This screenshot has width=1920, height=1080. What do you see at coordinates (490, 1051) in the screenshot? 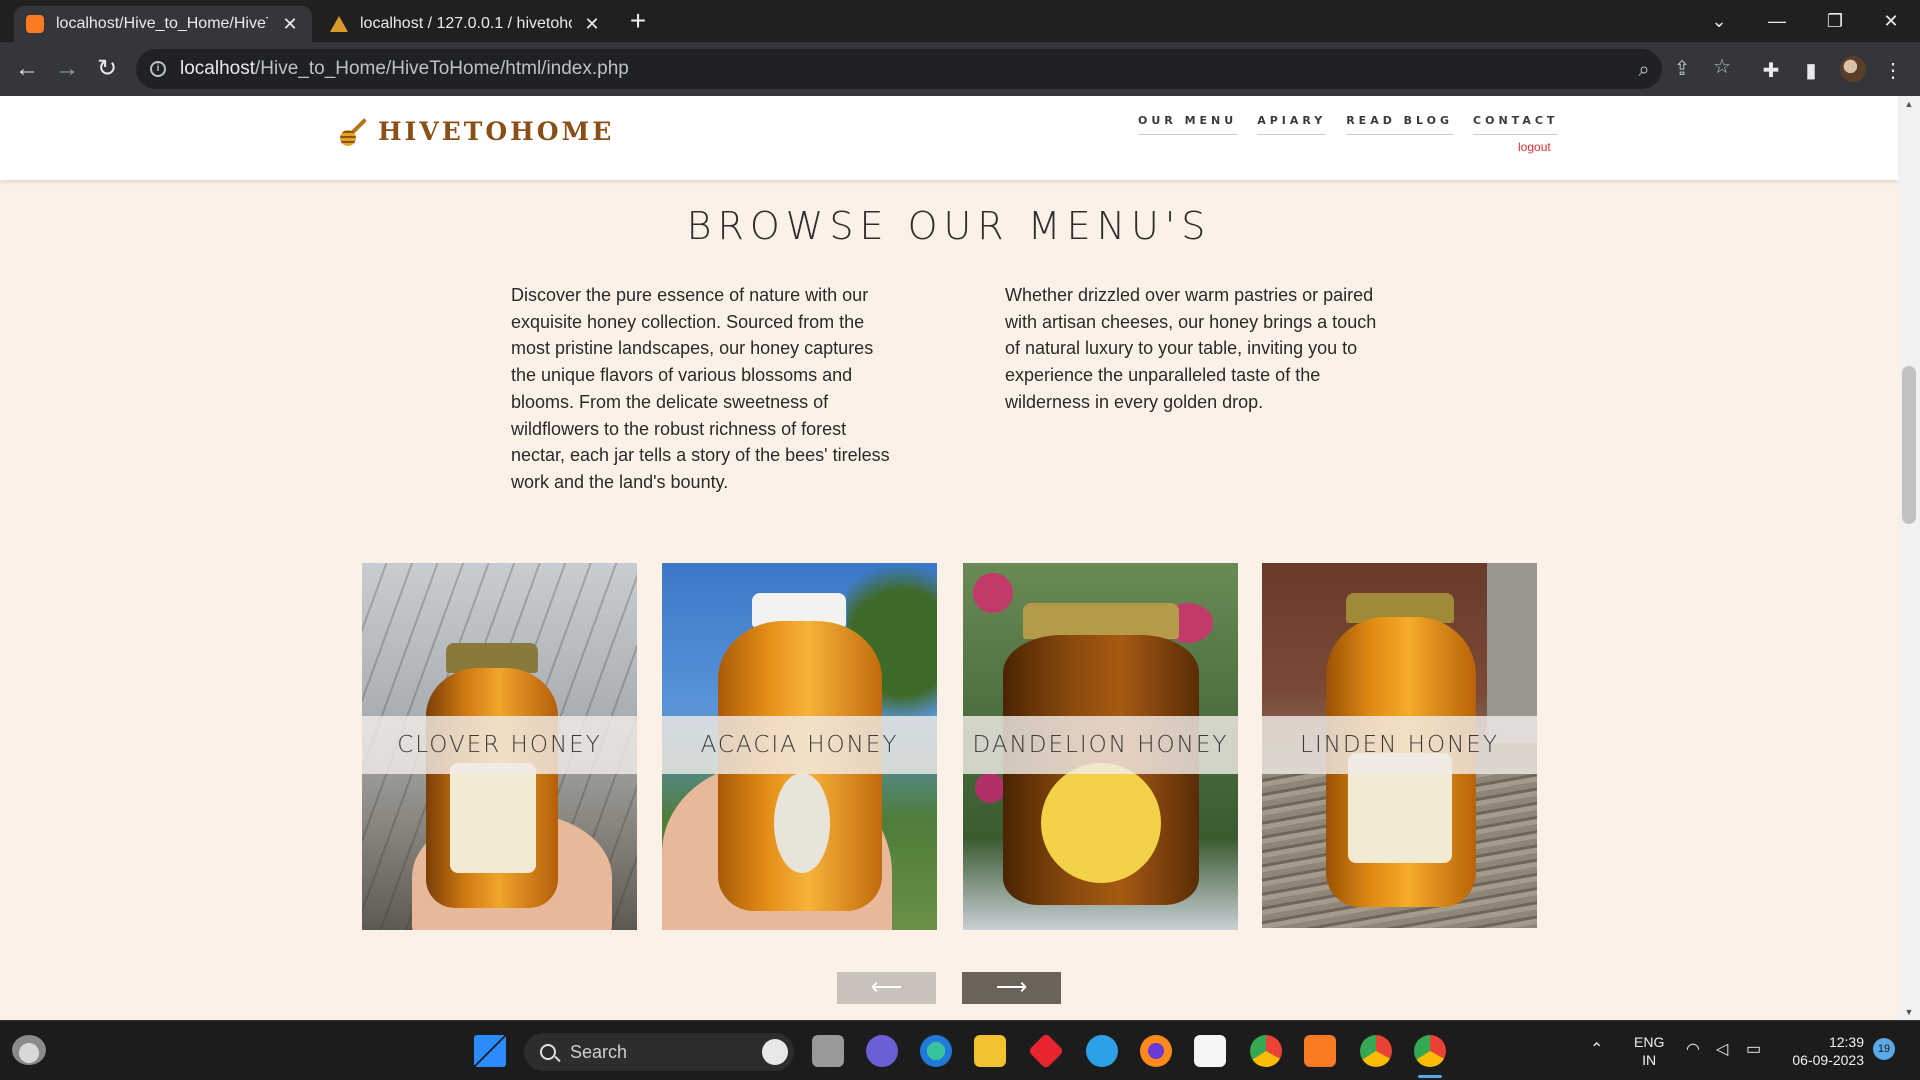
I see `windows-start-icon` at bounding box center [490, 1051].